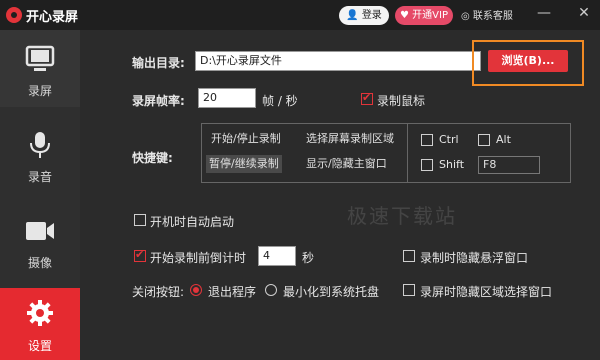 The width and height of the screenshot is (600, 360). What do you see at coordinates (409, 256) in the screenshot?
I see `hide-float-checkbox` at bounding box center [409, 256].